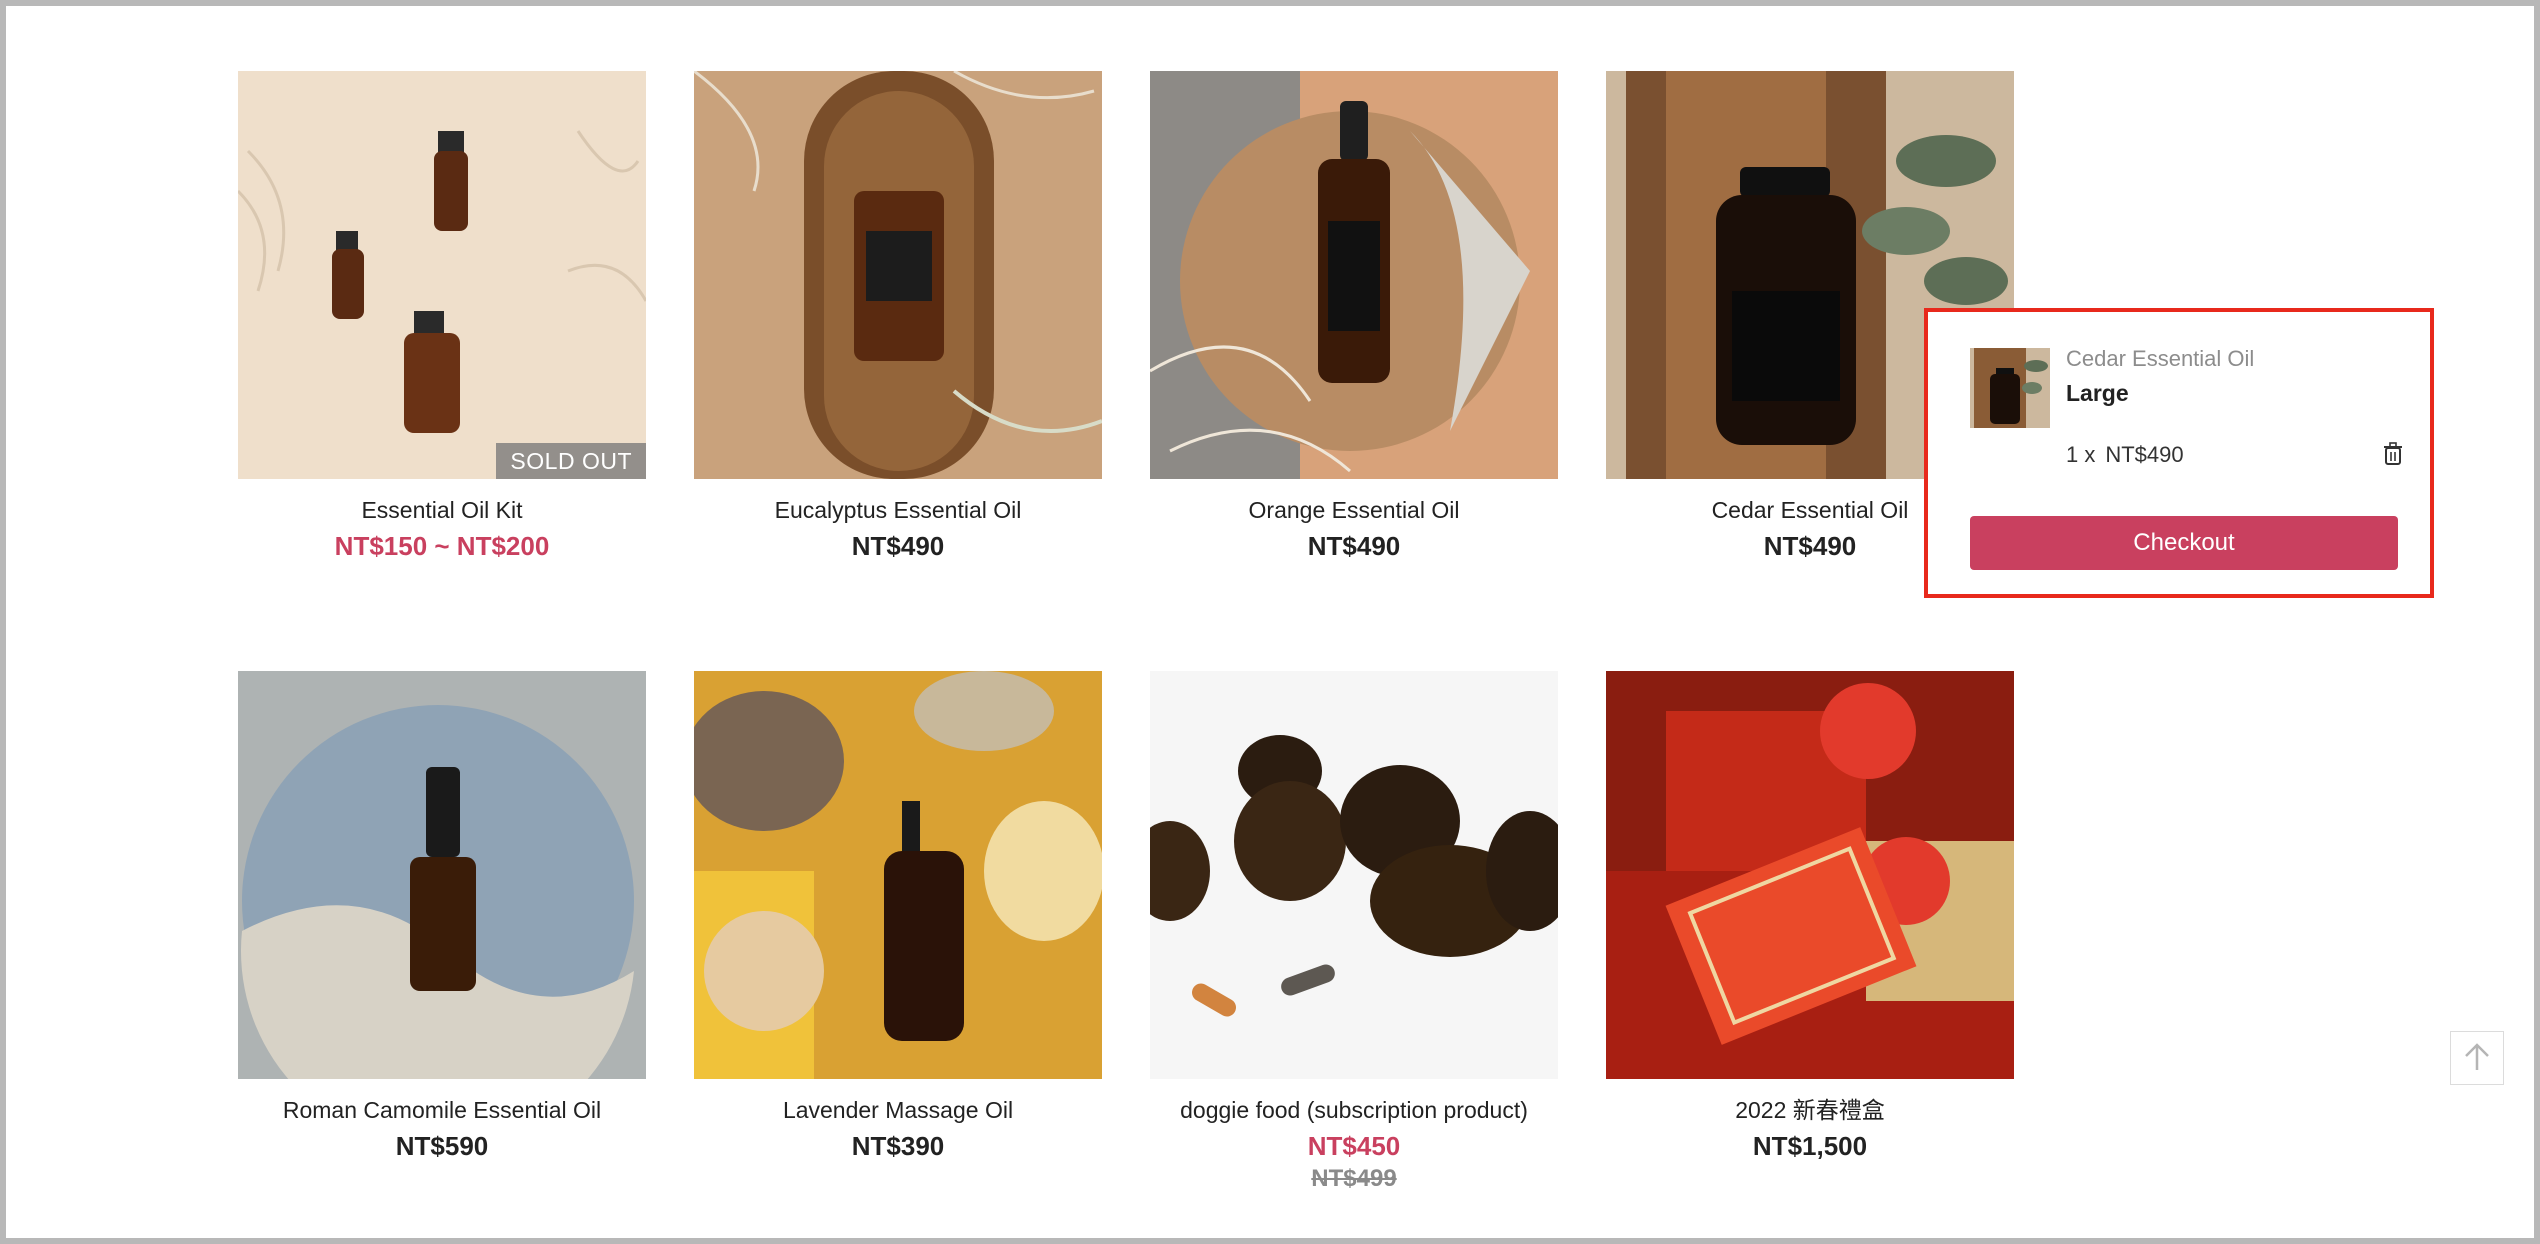 The width and height of the screenshot is (2540, 1244). What do you see at coordinates (2160, 359) in the screenshot?
I see `cart-item-name: Cedar Essential Oil` at bounding box center [2160, 359].